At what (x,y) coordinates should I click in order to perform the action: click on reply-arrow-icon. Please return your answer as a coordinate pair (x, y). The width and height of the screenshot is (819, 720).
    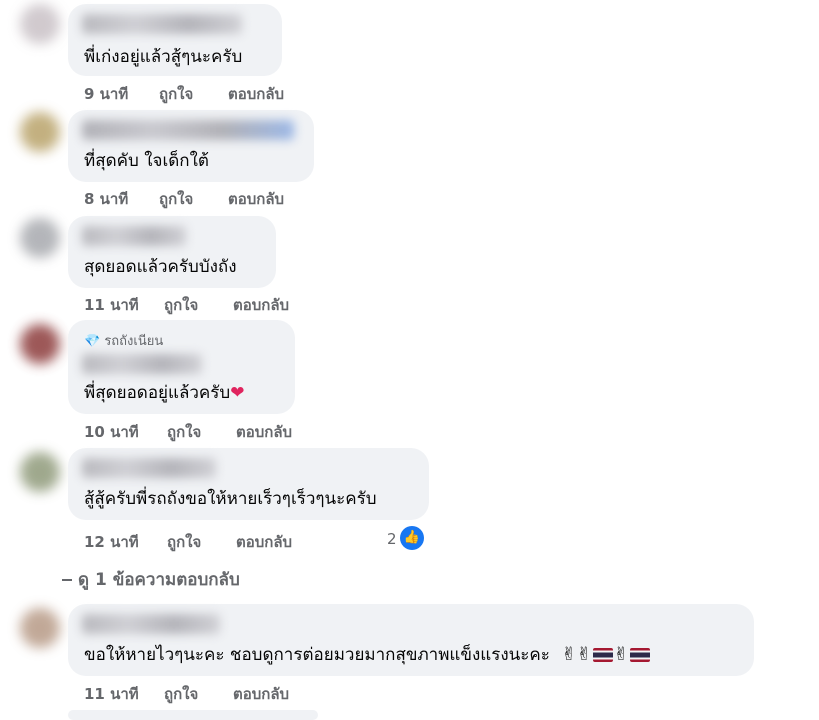
    Looking at the image, I should click on (67, 580).